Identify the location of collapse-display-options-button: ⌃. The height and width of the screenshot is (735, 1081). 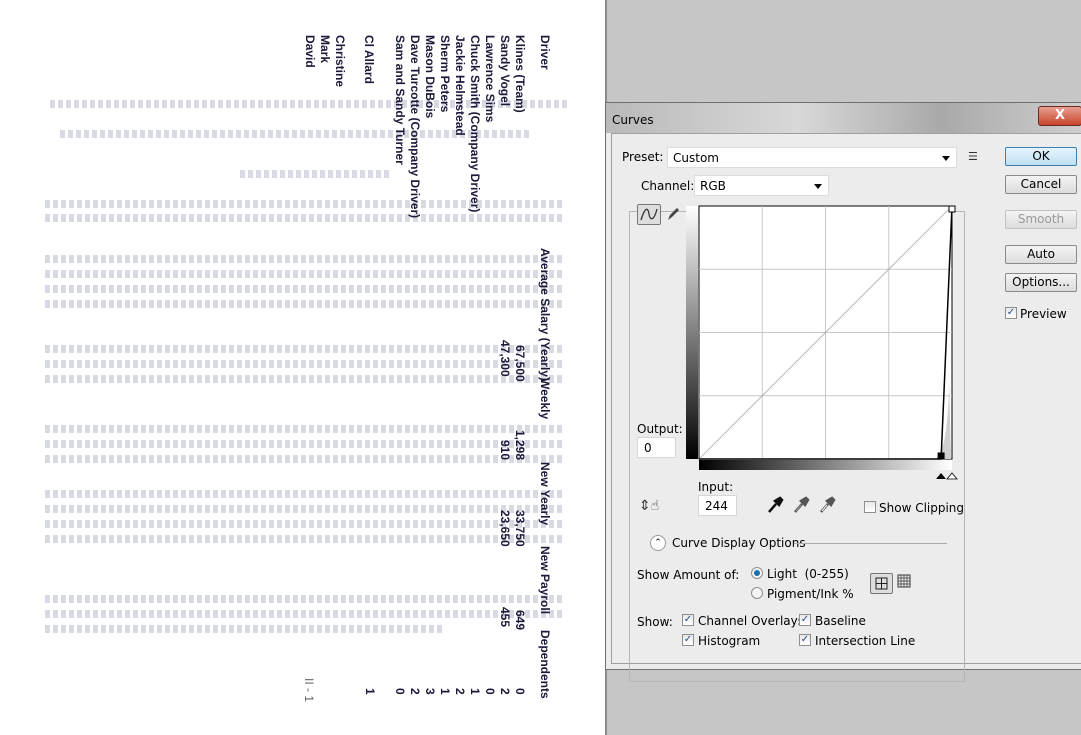
(658, 543).